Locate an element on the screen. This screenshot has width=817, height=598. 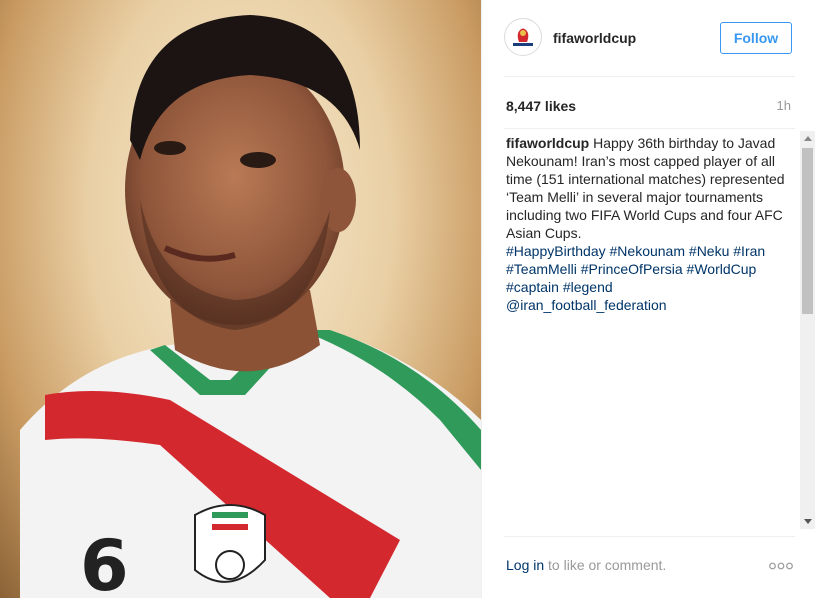
hashtag: #TeamMelli is located at coordinates (541, 269).